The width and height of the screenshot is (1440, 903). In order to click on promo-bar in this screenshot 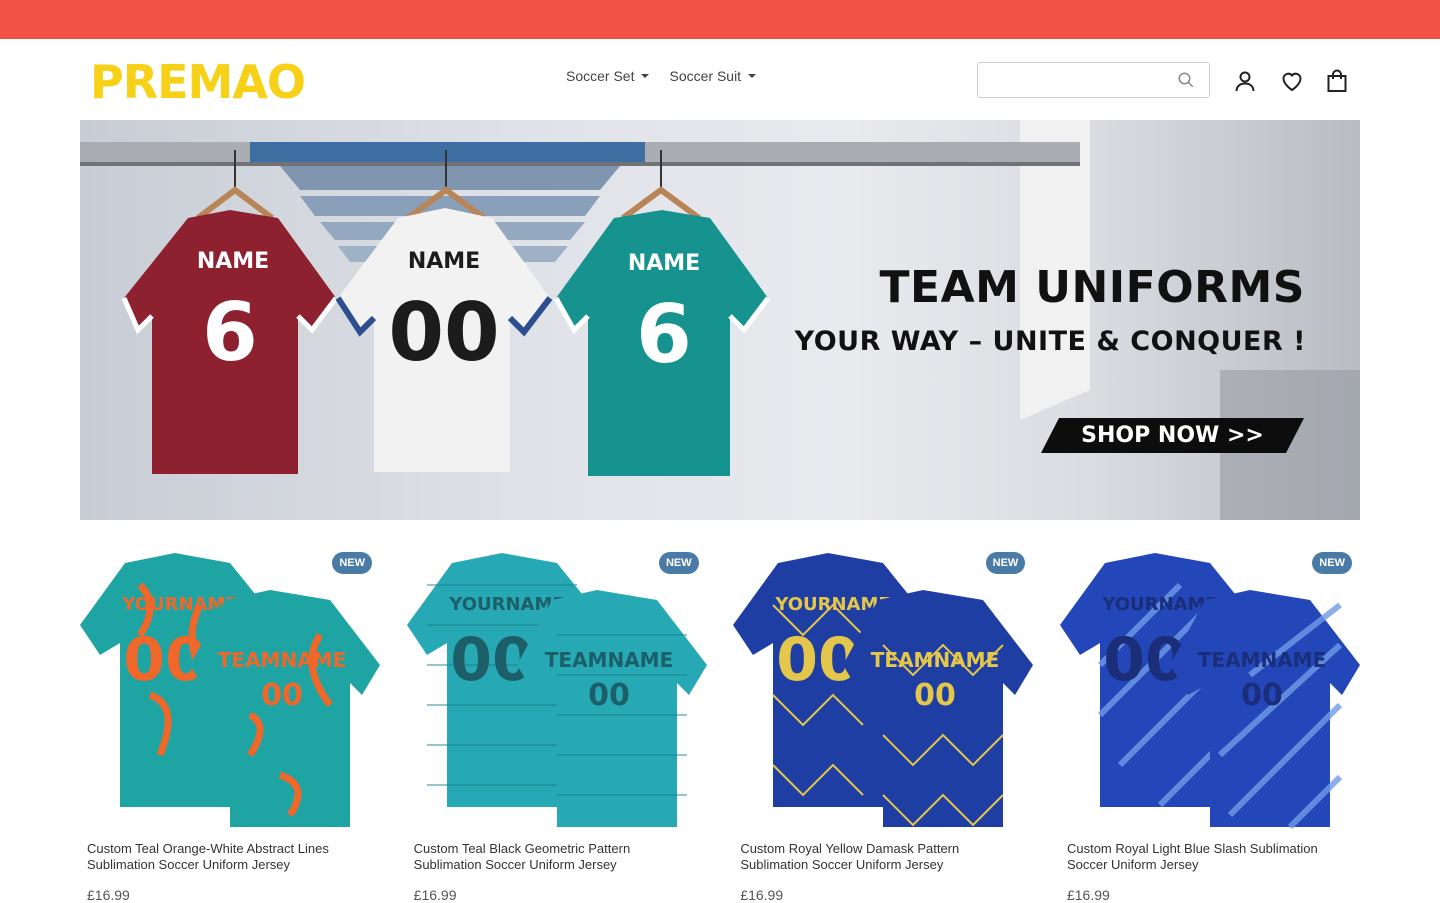, I will do `click(720, 19)`.